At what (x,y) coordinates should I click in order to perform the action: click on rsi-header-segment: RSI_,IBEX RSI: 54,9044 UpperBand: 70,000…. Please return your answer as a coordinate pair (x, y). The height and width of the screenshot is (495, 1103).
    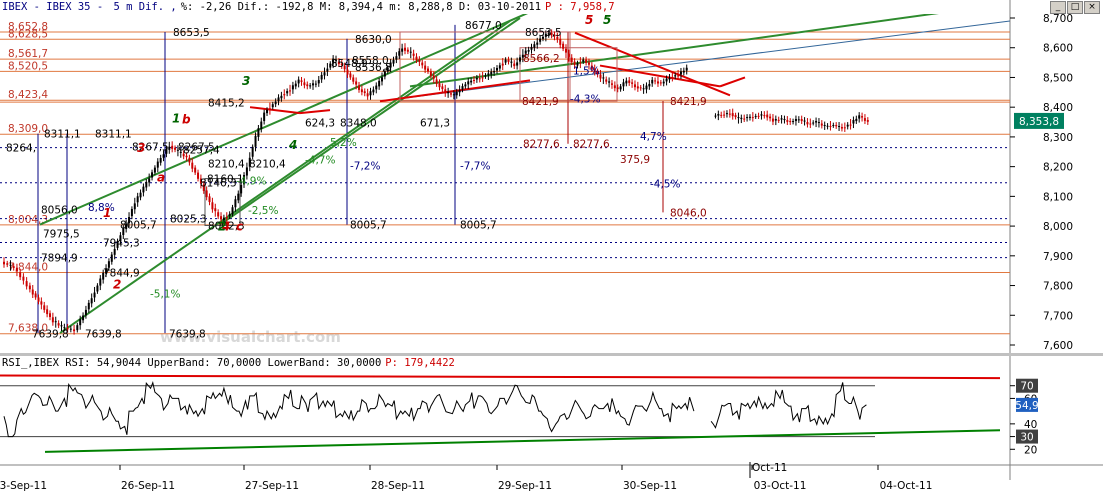
    Looking at the image, I should click on (191, 363).